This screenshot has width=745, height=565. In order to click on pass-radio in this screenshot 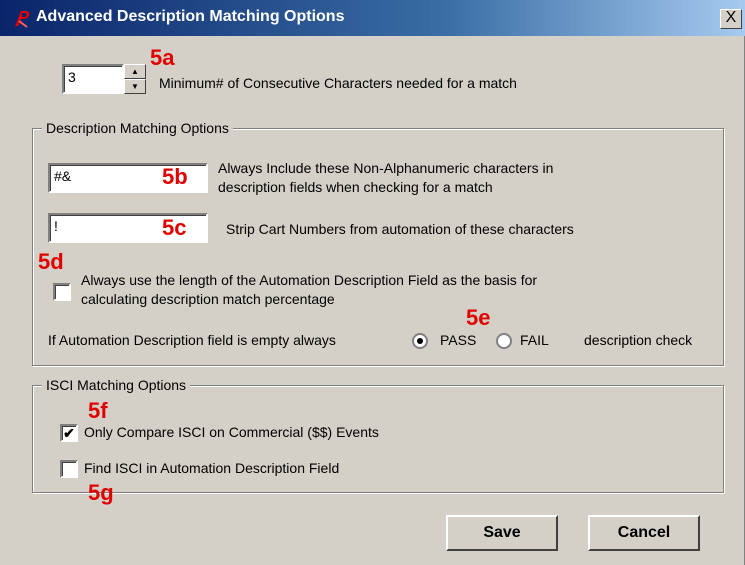, I will do `click(420, 341)`.